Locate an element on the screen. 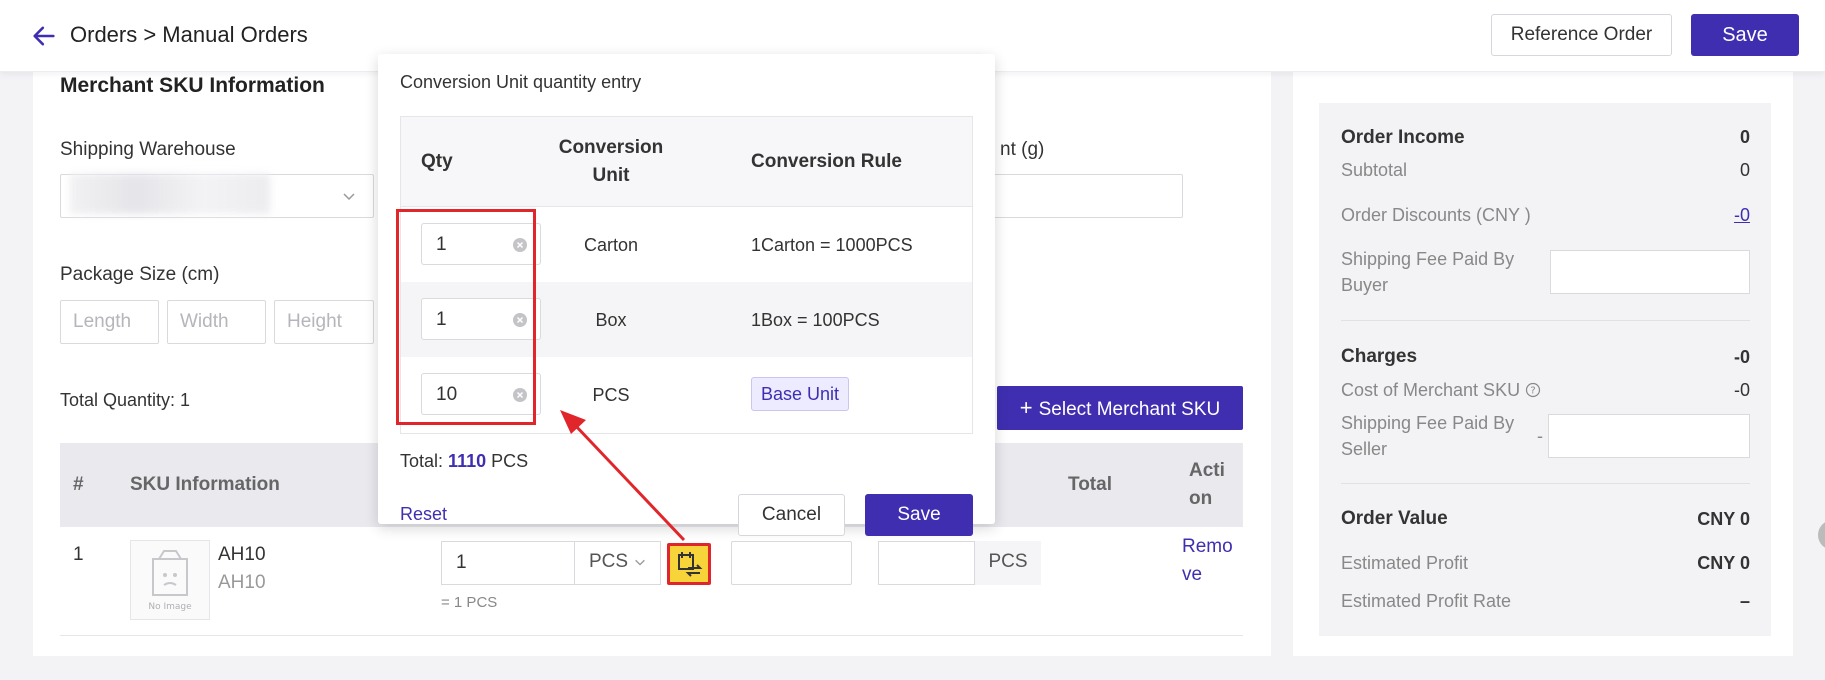 This screenshot has width=1825, height=680. quantity-divider is located at coordinates (574, 563).